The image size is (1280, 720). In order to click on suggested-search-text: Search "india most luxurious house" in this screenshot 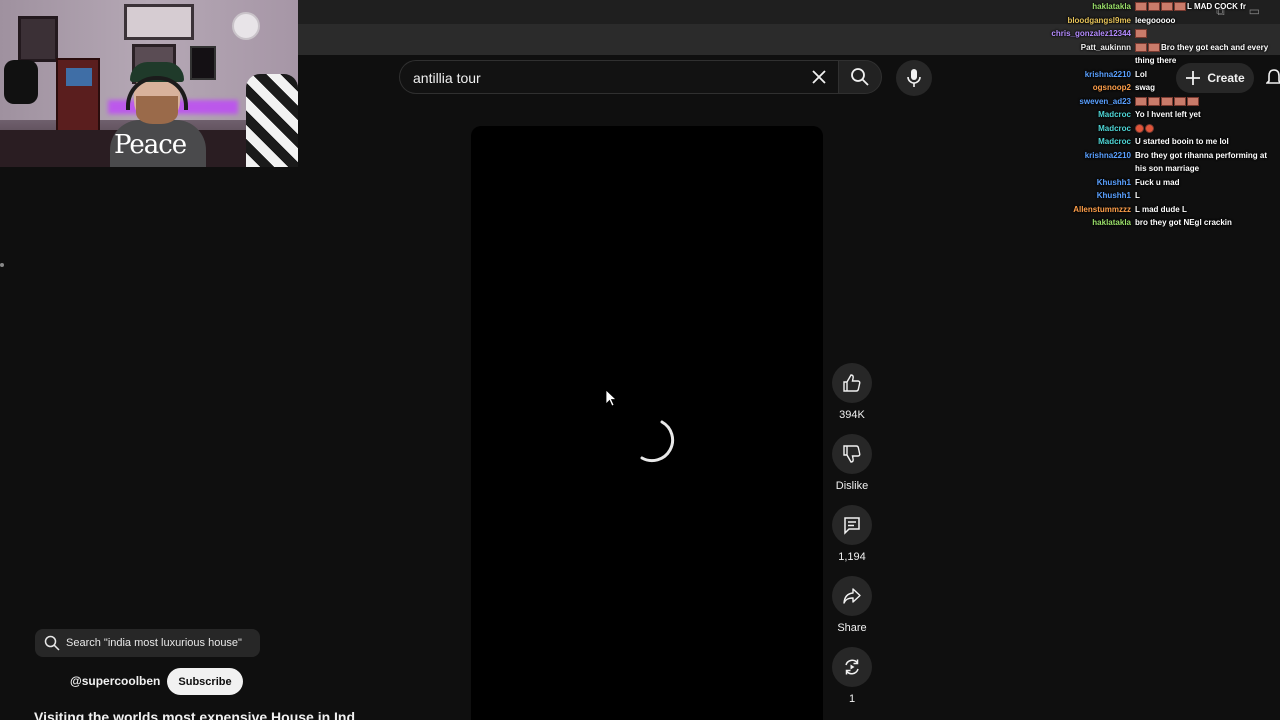, I will do `click(154, 643)`.